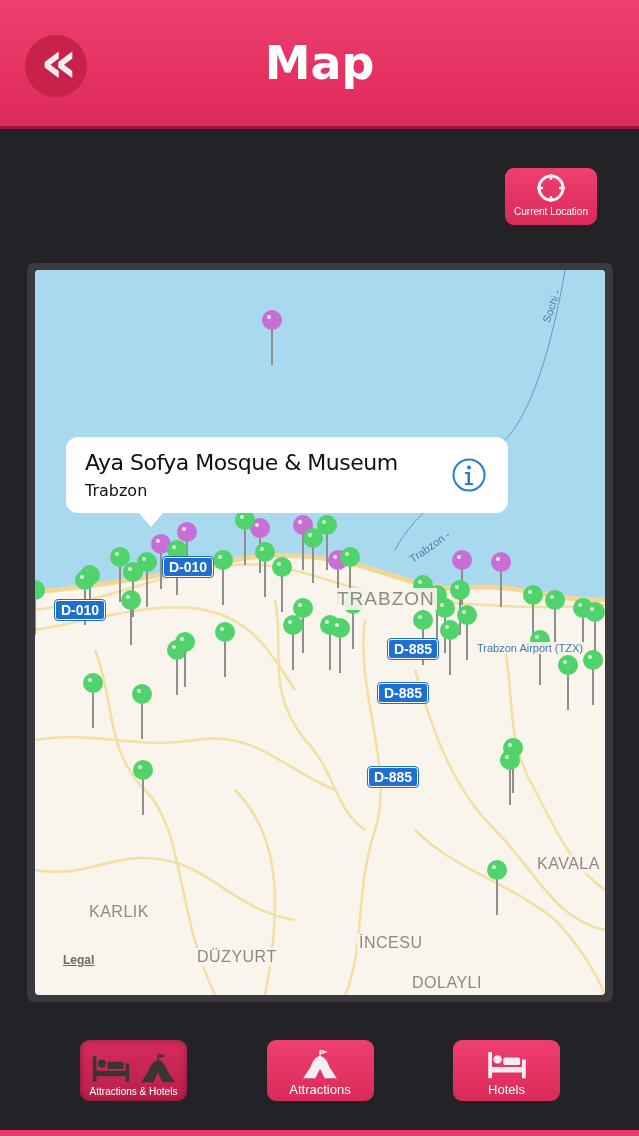 The height and width of the screenshot is (1136, 639). Describe the element at coordinates (551, 306) in the screenshot. I see `map-label: Sochi -` at that location.